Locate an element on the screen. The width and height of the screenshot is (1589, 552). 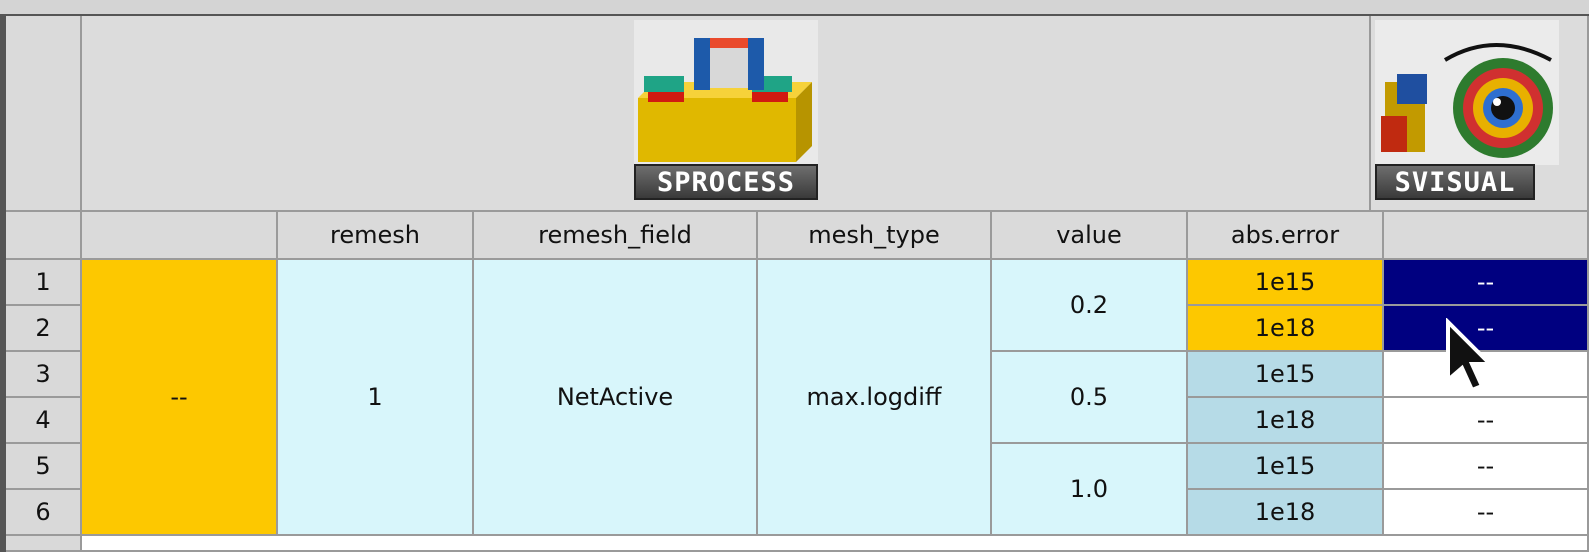
svisual-eye-icon is located at coordinates (1467, 92).